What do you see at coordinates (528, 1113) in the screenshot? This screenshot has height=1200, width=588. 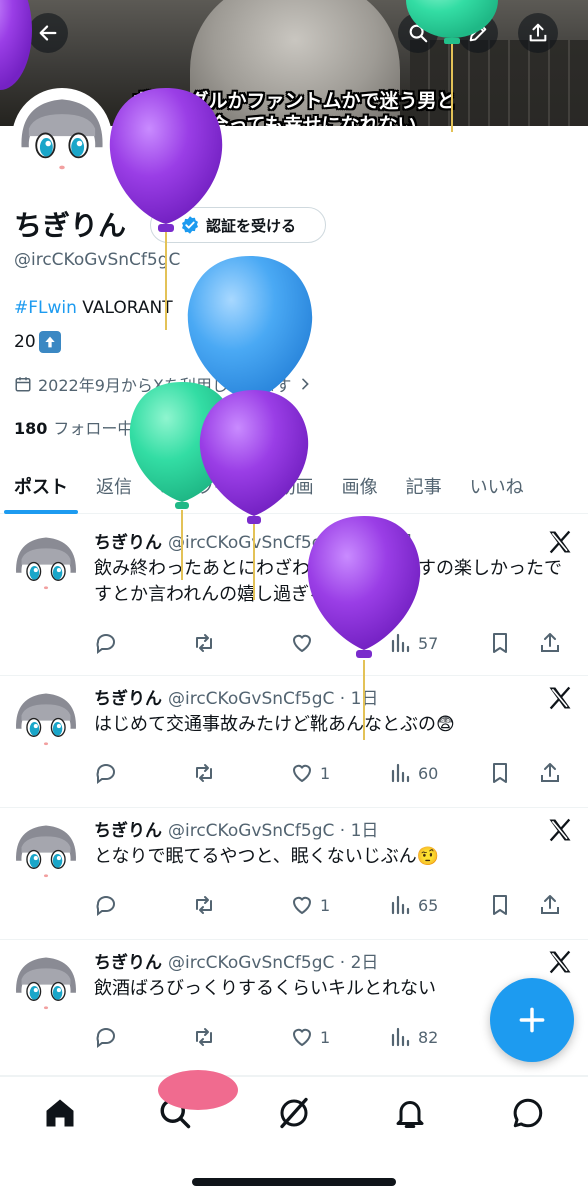 I see `messages-icon` at bounding box center [528, 1113].